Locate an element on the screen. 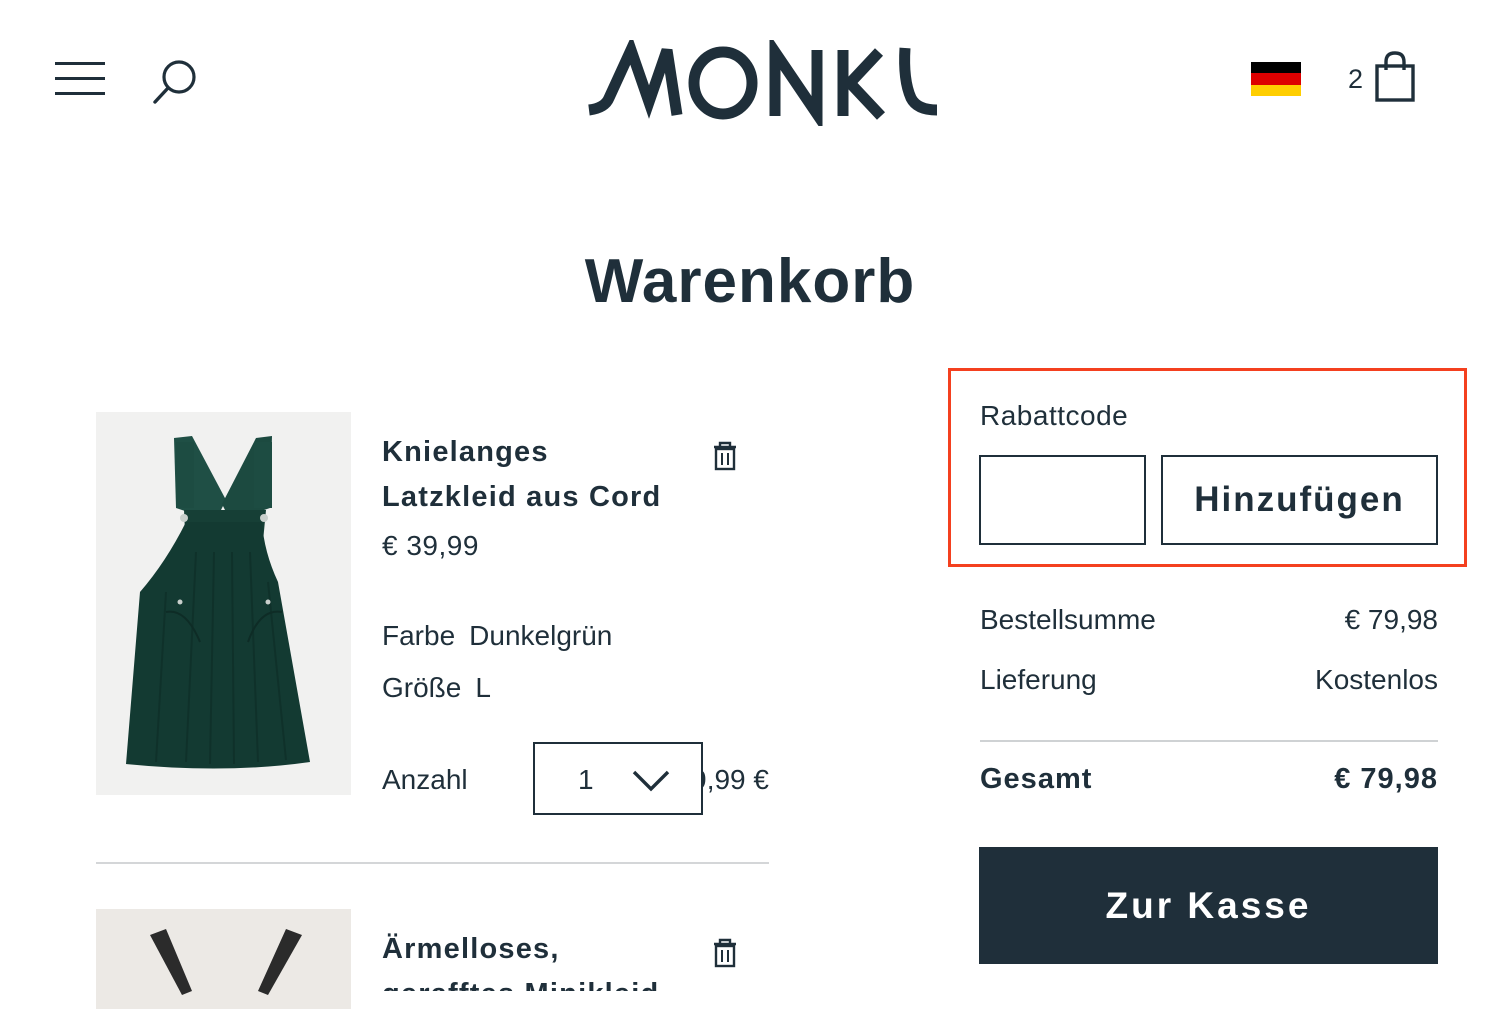  quantity-value: 1 is located at coordinates (586, 779).